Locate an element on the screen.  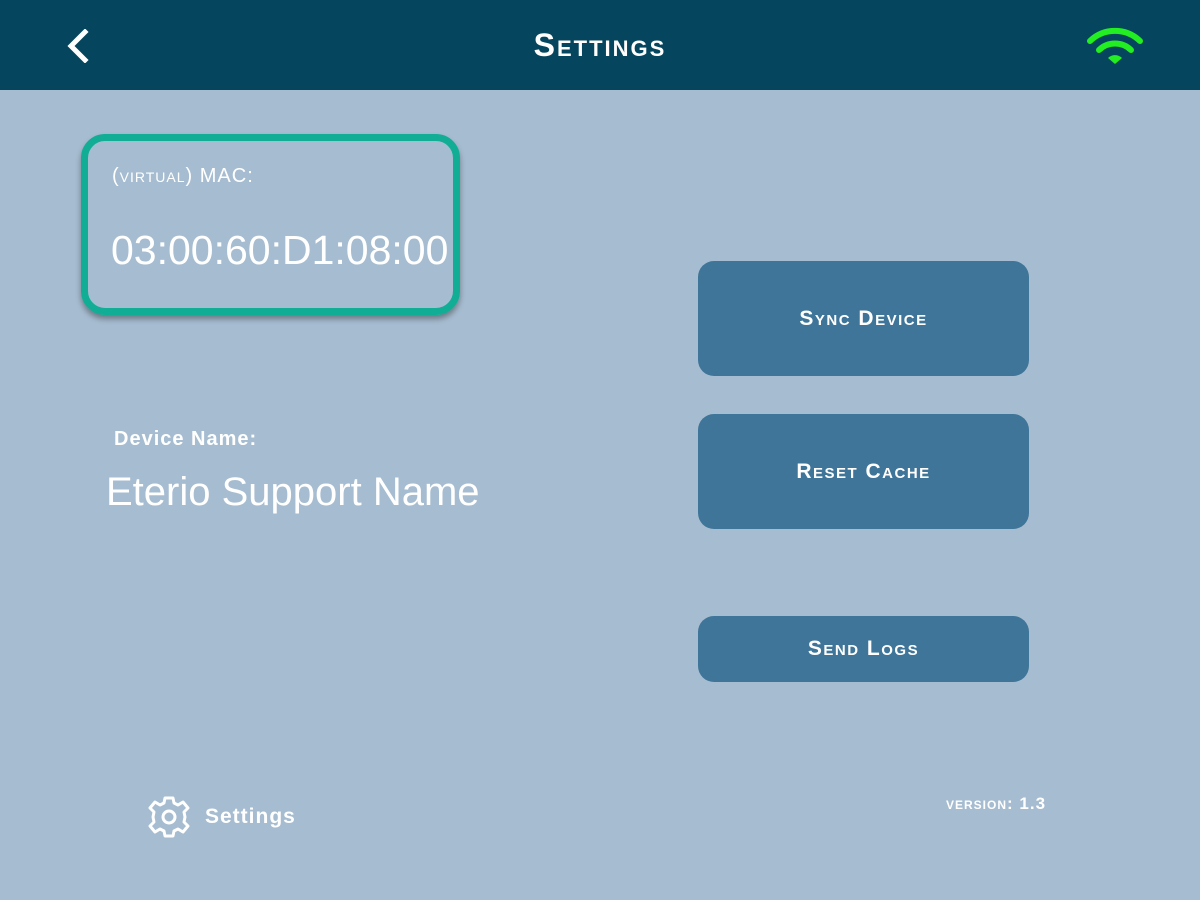
settings-nav-item: Settings is located at coordinates (221, 817).